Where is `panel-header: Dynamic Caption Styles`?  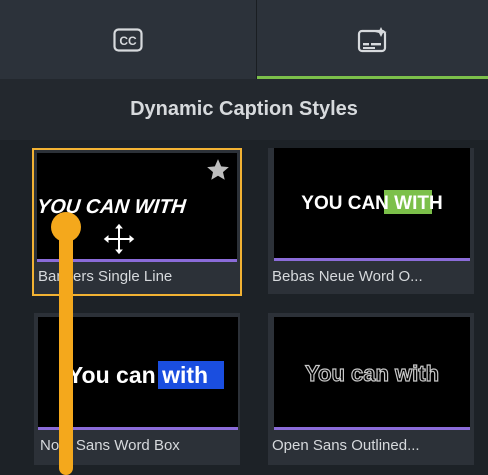
panel-header: Dynamic Caption Styles is located at coordinates (244, 109).